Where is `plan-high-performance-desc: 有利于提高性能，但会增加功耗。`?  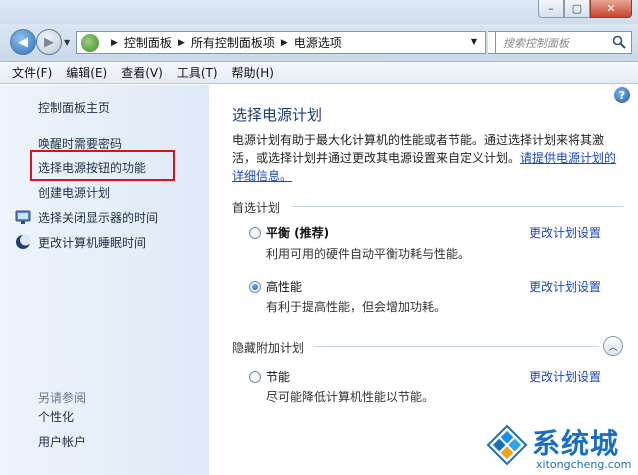 plan-high-performance-desc: 有利于提高性能，但会增加功耗。 is located at coordinates (356, 307).